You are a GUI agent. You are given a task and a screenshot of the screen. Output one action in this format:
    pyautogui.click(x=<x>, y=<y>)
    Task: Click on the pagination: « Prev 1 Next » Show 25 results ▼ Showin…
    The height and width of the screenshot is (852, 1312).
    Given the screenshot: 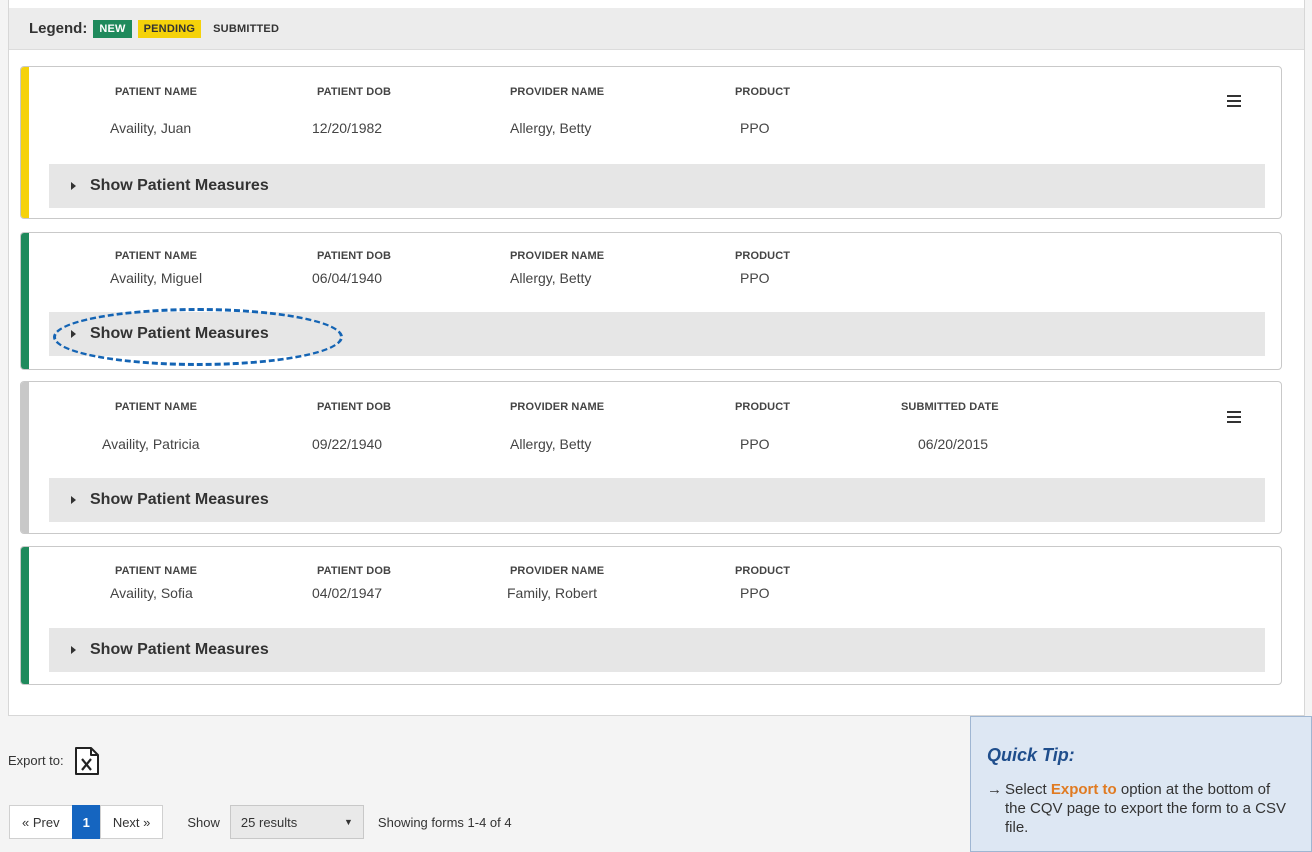 What is the action you would take?
    pyautogui.click(x=260, y=822)
    